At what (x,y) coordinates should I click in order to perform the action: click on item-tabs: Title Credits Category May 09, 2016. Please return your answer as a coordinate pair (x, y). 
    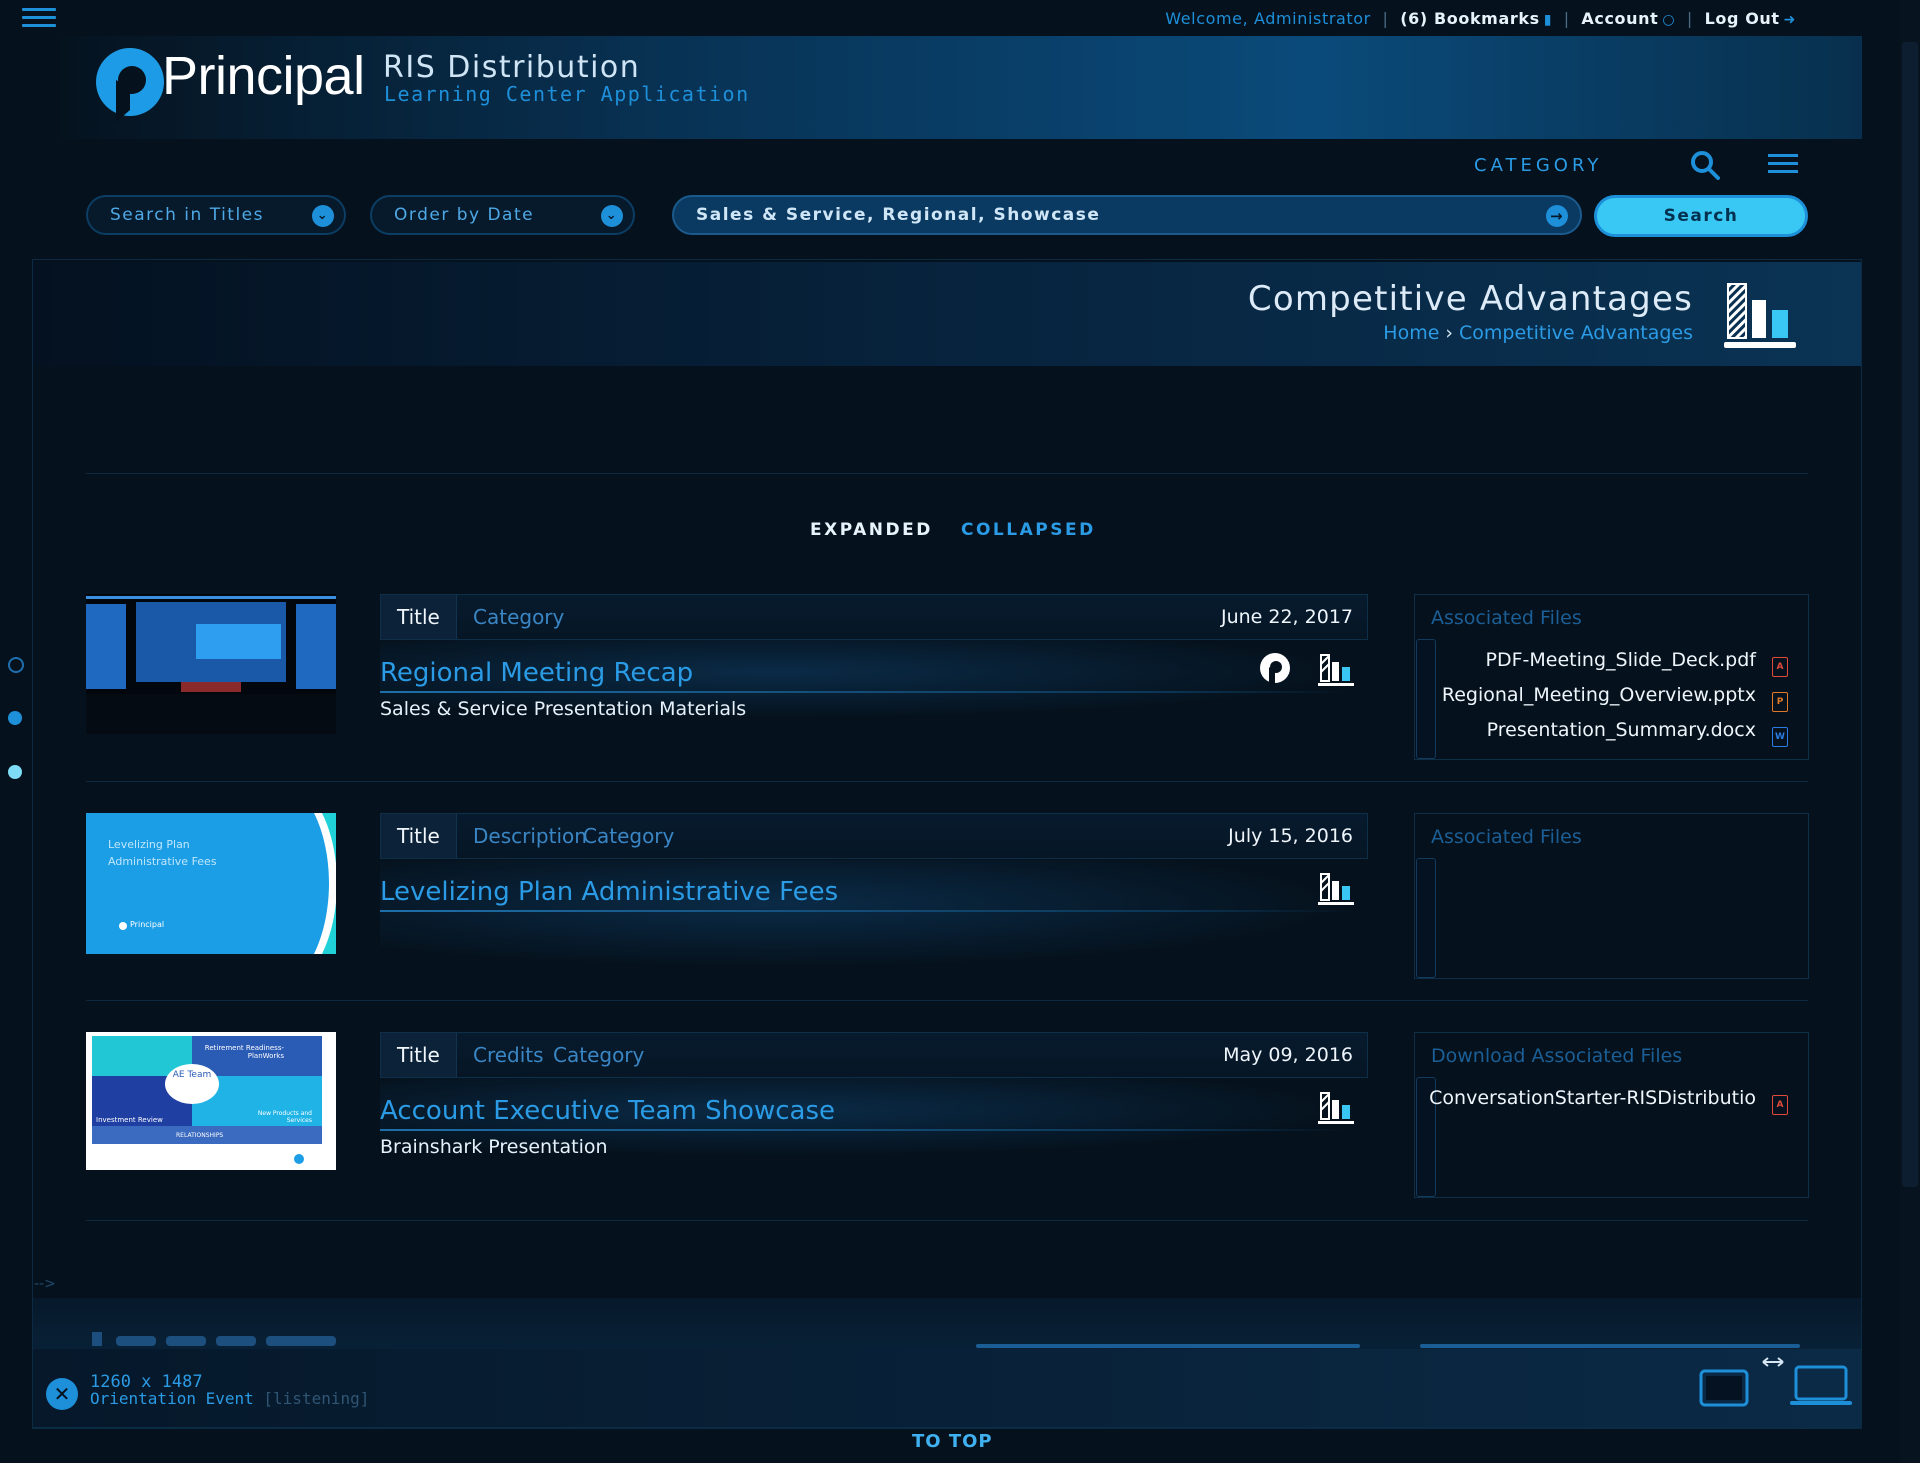
    Looking at the image, I should click on (874, 1055).